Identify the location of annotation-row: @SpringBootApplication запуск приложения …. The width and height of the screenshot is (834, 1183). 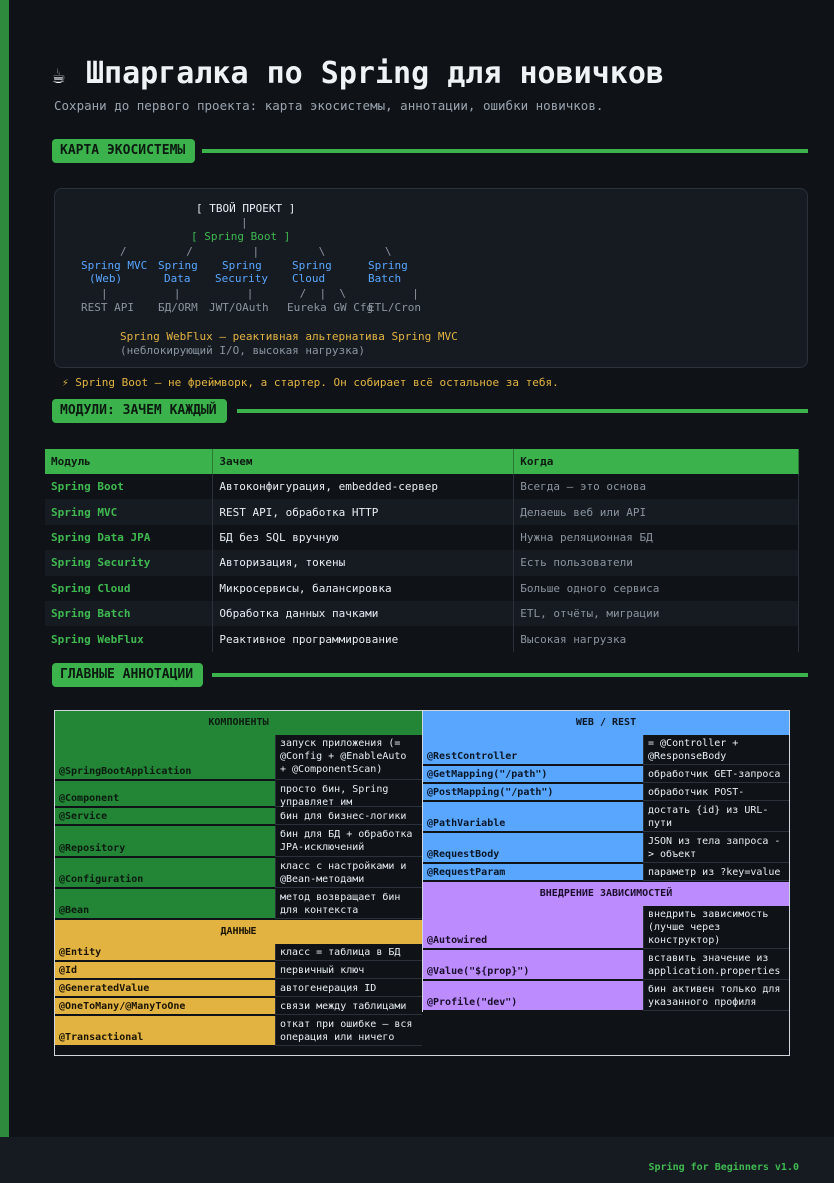
(238, 758).